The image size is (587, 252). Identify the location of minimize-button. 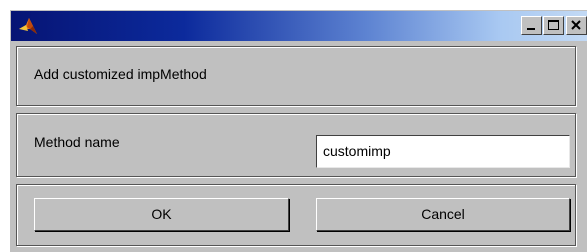
(531, 25).